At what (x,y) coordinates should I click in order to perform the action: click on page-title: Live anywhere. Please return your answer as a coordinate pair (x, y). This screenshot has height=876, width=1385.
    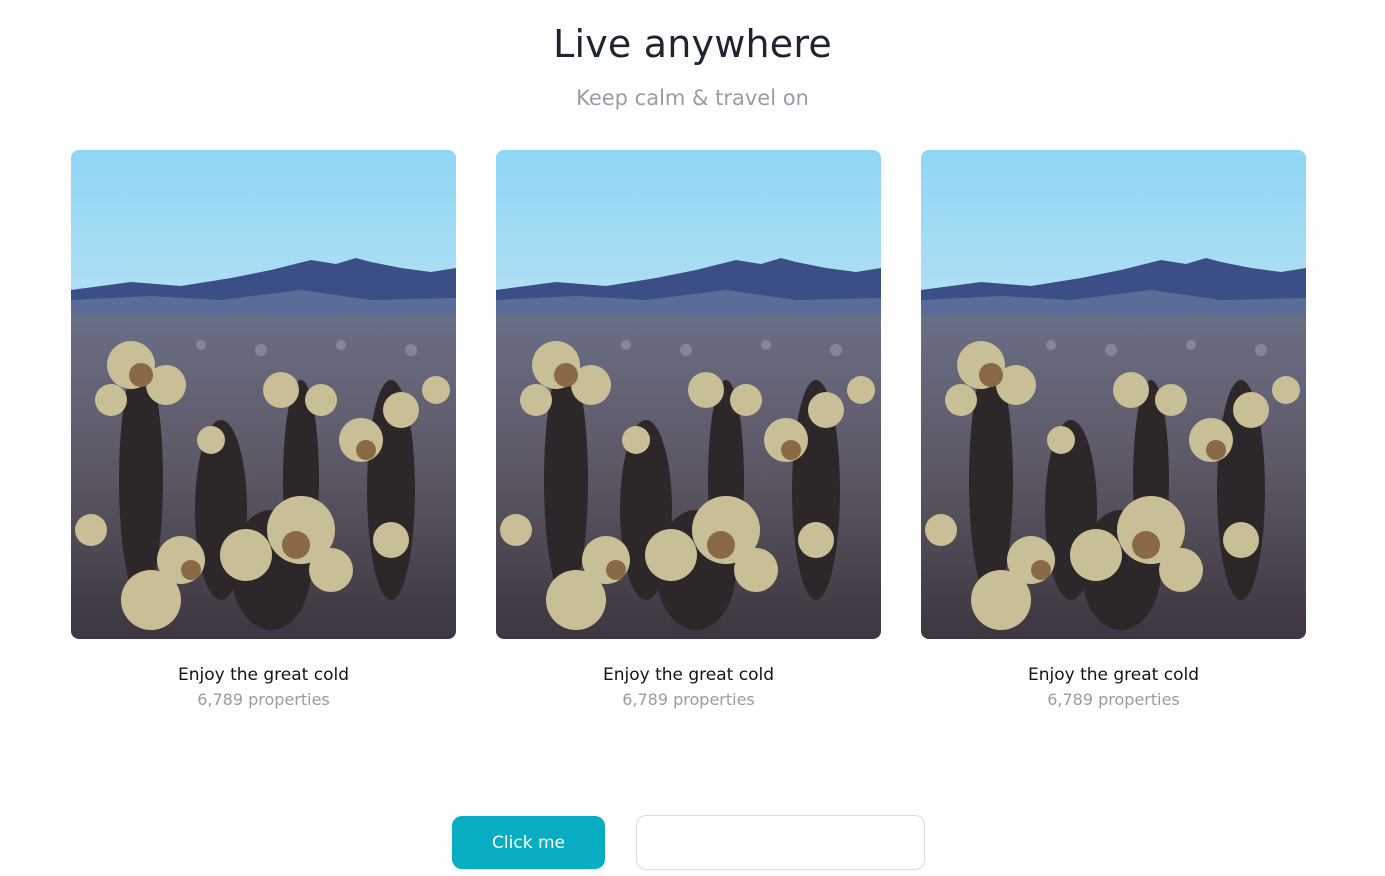
    Looking at the image, I should click on (692, 44).